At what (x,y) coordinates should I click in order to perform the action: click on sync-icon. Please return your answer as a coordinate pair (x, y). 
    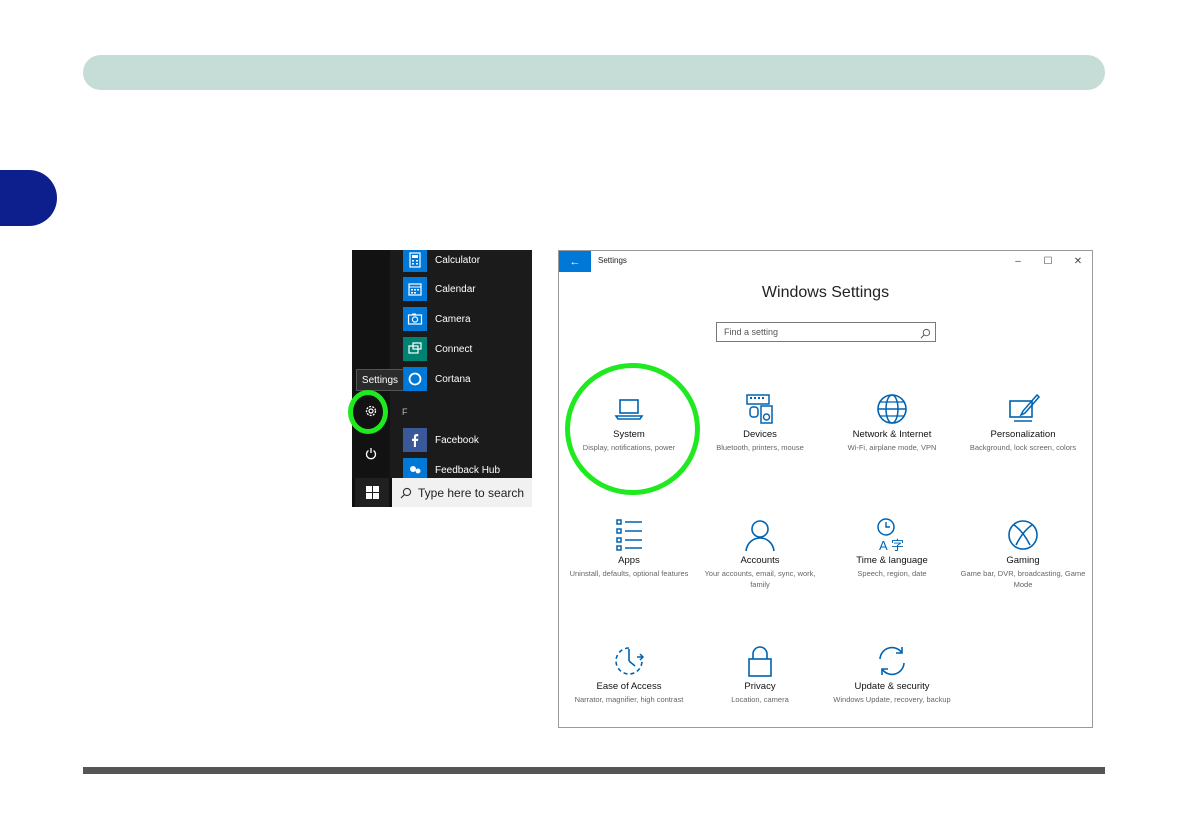
    Looking at the image, I should click on (892, 661).